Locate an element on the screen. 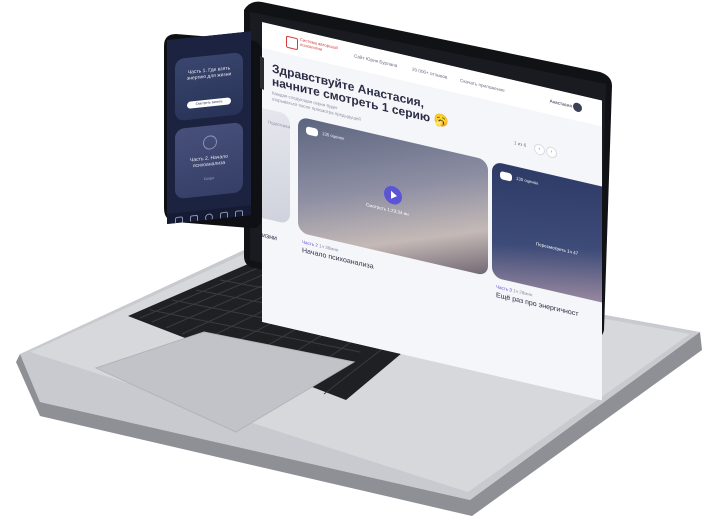 This screenshot has width=718, height=517. phone-card-part2: Часть 2. Начало психоанализа Скоро is located at coordinates (209, 161).